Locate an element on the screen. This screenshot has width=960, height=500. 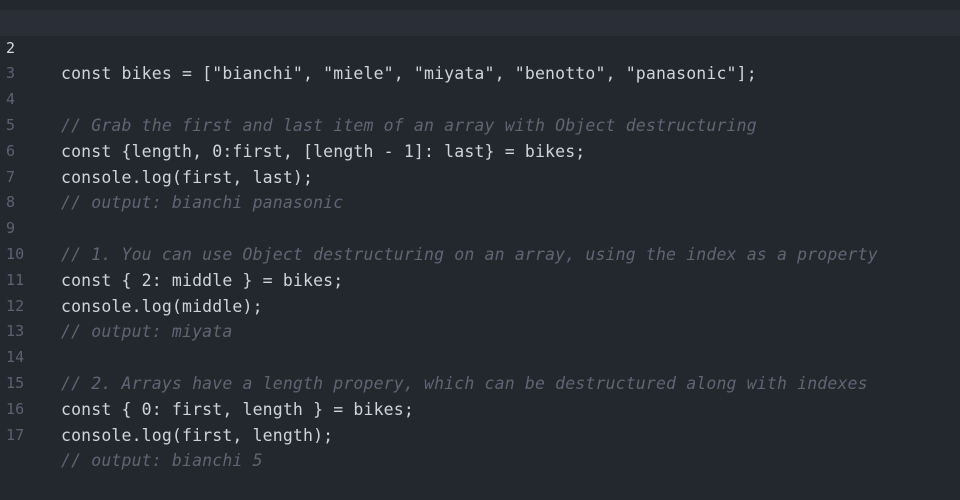
code-line: 7 // output: bianchi panasonic is located at coordinates (480, 176).